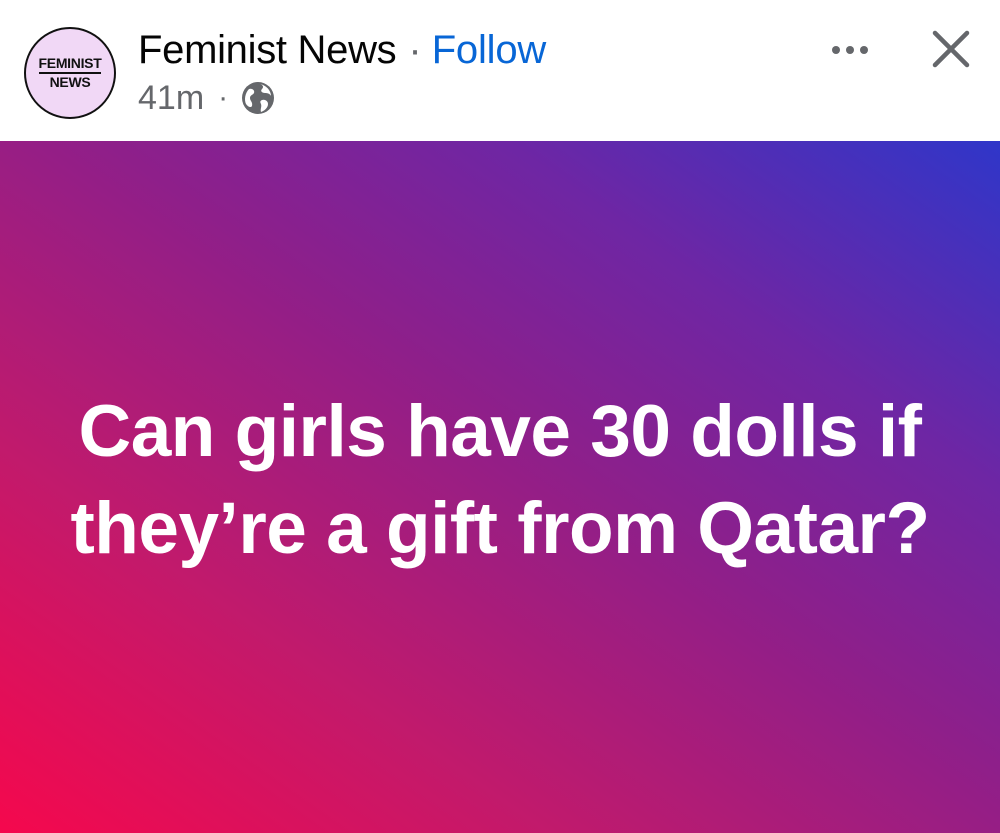 The width and height of the screenshot is (1000, 833). I want to click on avatar-logo-text-bottom: NEWS, so click(70, 82).